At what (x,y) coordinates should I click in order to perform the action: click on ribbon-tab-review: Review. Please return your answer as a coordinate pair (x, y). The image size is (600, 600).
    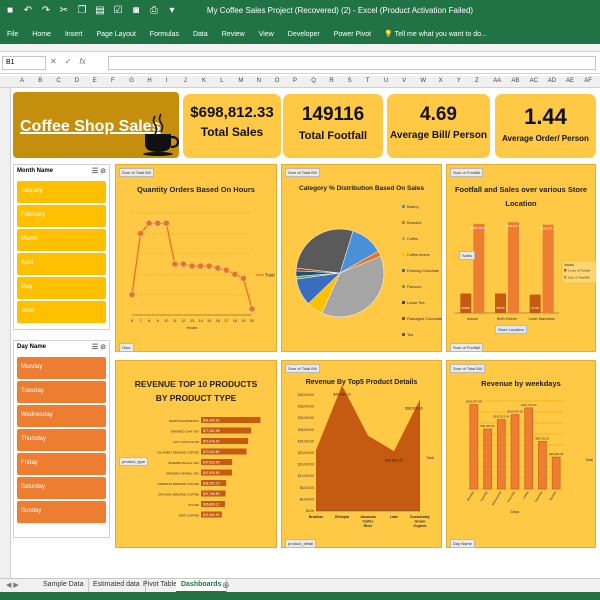
    Looking at the image, I should click on (233, 34).